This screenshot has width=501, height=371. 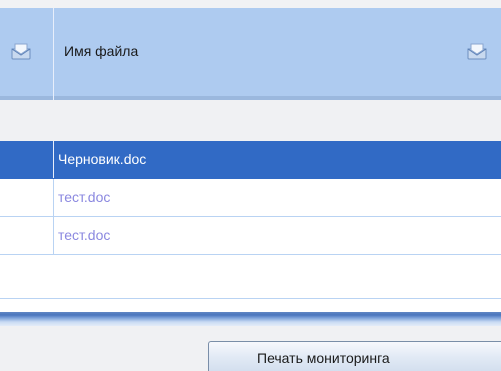 I want to click on print-monitoring-button: Печать мониторинга, so click(x=354, y=356).